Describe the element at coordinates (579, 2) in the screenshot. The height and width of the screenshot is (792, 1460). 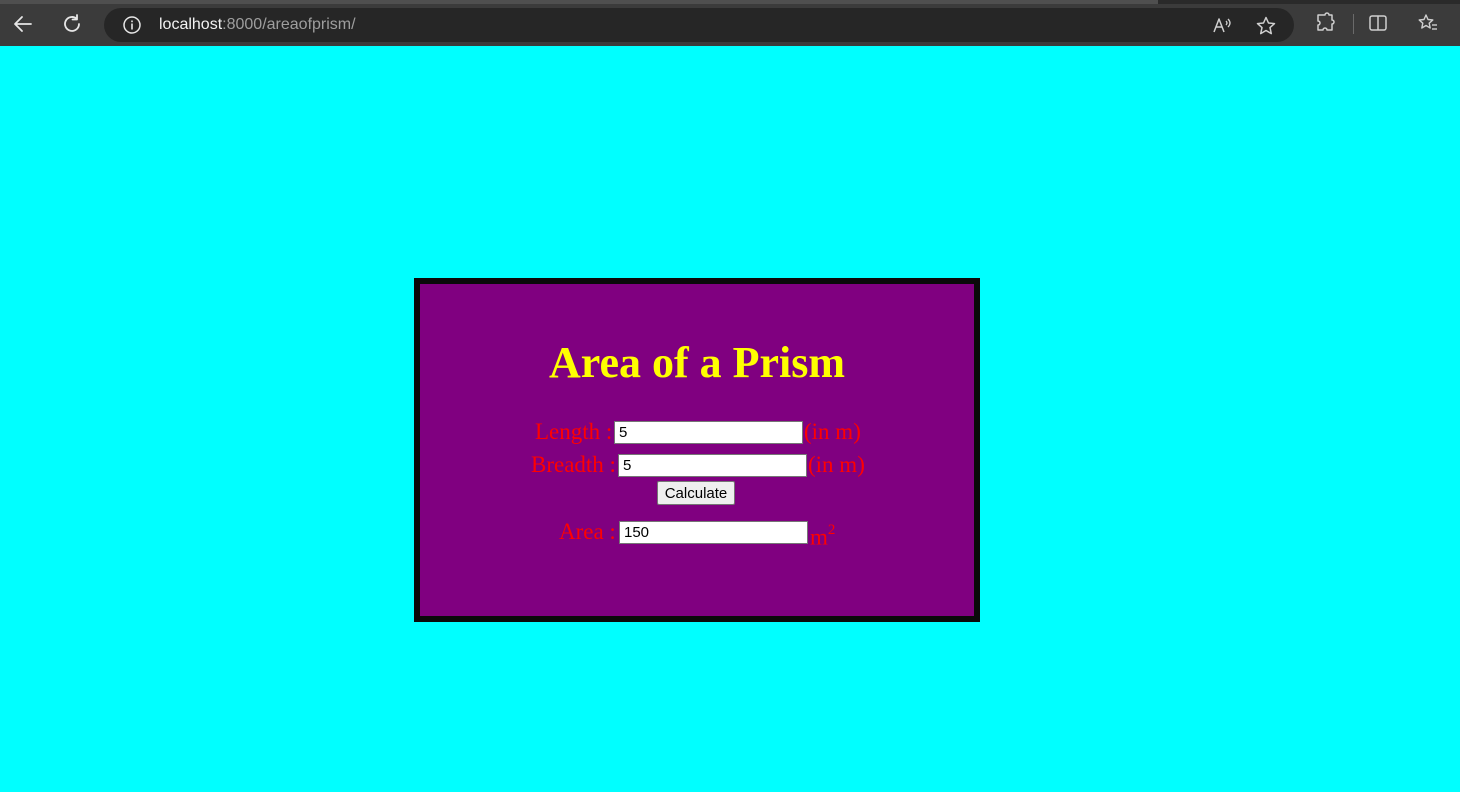
I see `tab-strip-highlight` at that location.